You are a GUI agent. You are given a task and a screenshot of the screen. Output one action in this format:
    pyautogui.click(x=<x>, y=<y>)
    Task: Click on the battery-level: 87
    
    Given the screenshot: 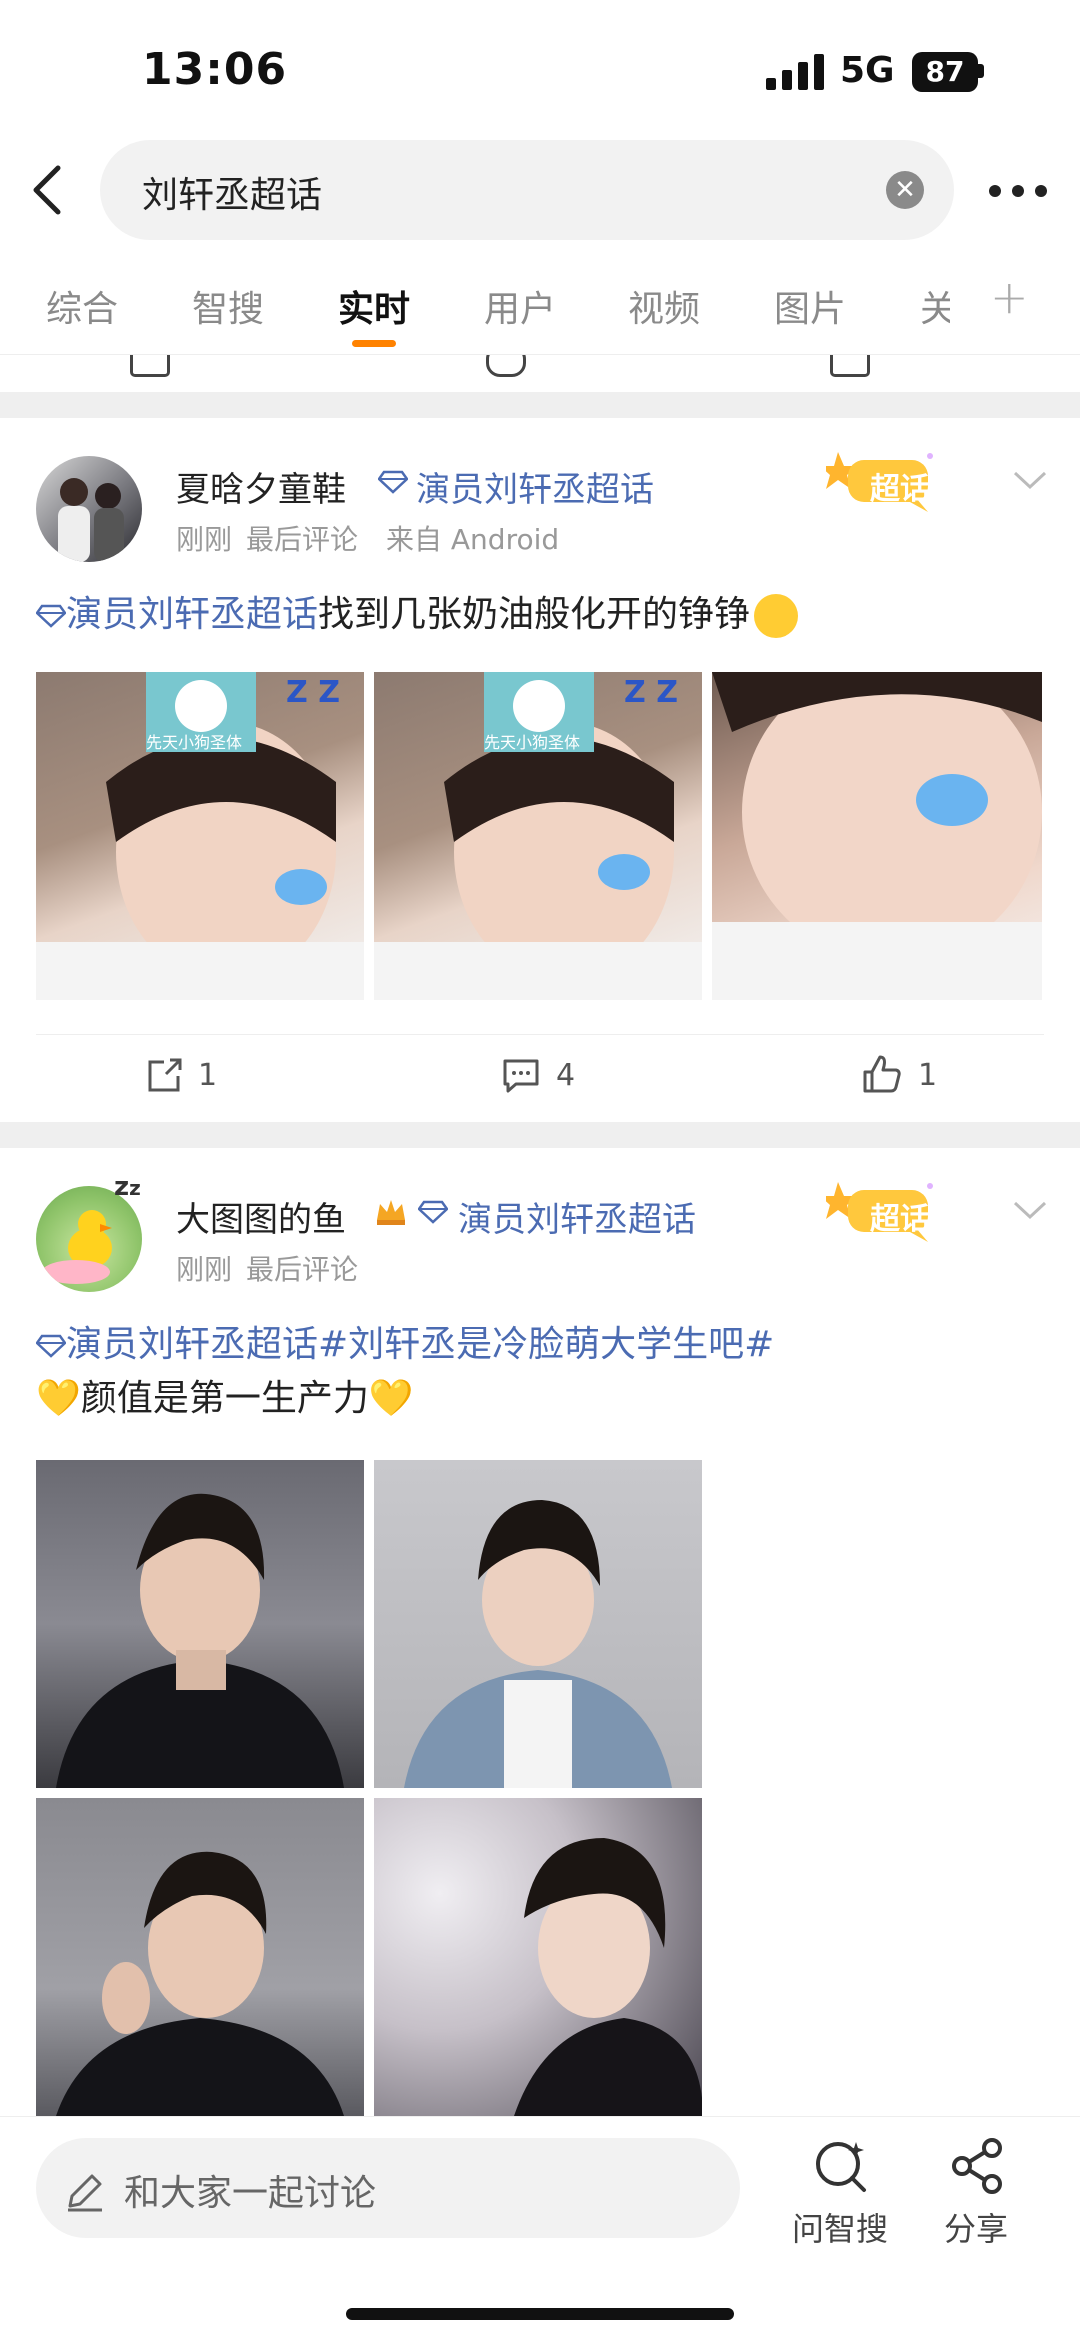 What is the action you would take?
    pyautogui.click(x=945, y=72)
    